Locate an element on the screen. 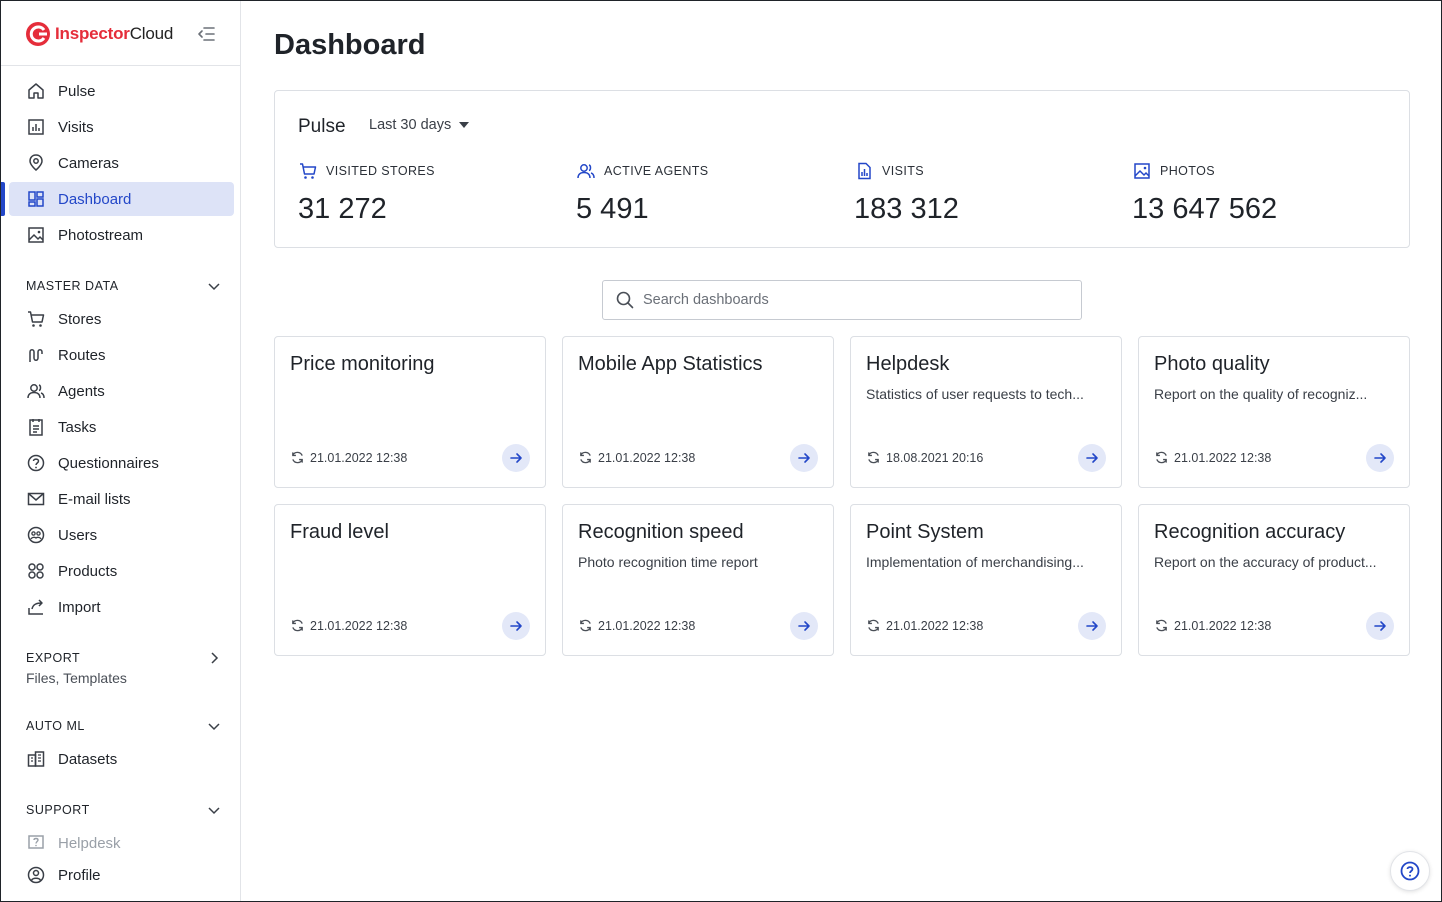 Image resolution: width=1442 pixels, height=902 pixels. helpdesk-icon is located at coordinates (36, 843).